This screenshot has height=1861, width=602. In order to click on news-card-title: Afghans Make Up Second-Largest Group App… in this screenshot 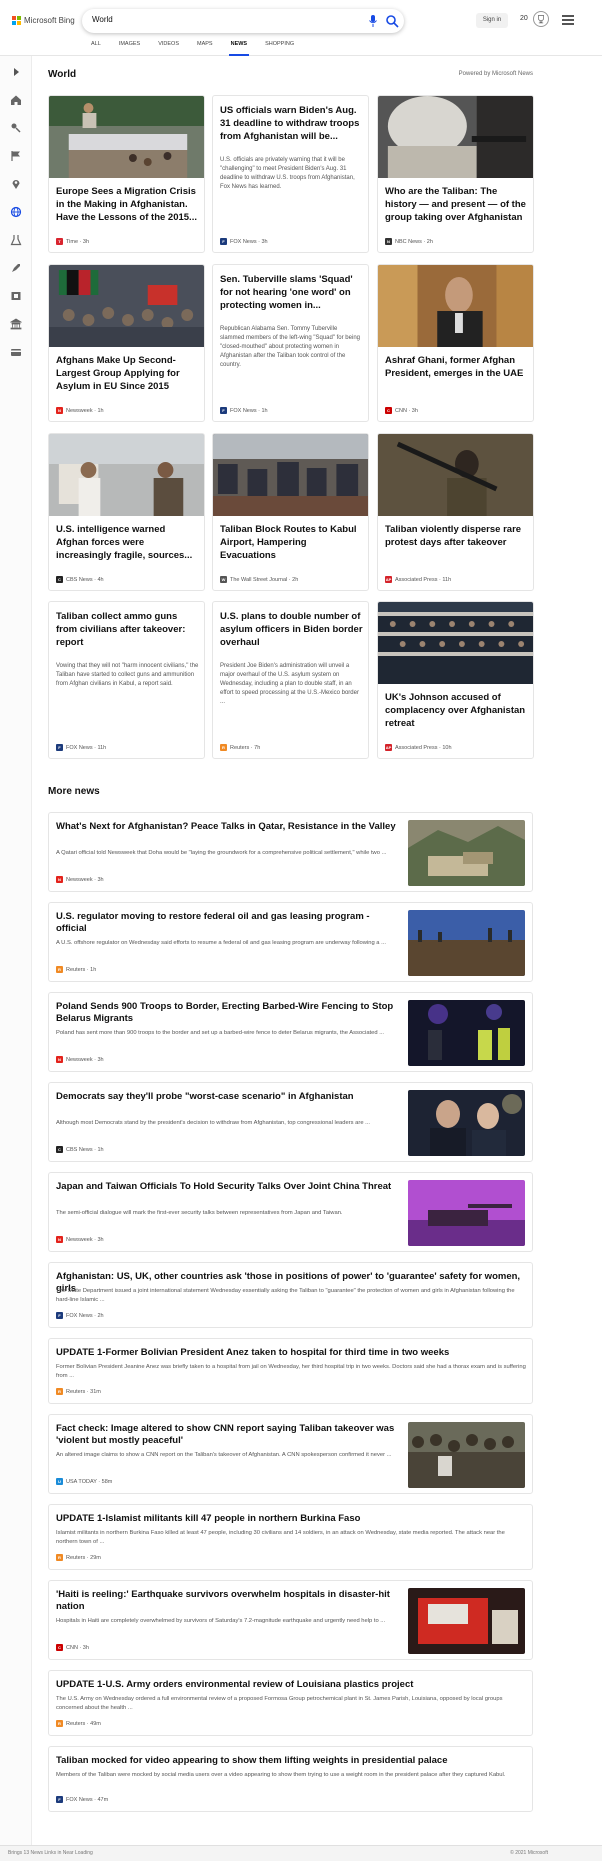, I will do `click(127, 373)`.